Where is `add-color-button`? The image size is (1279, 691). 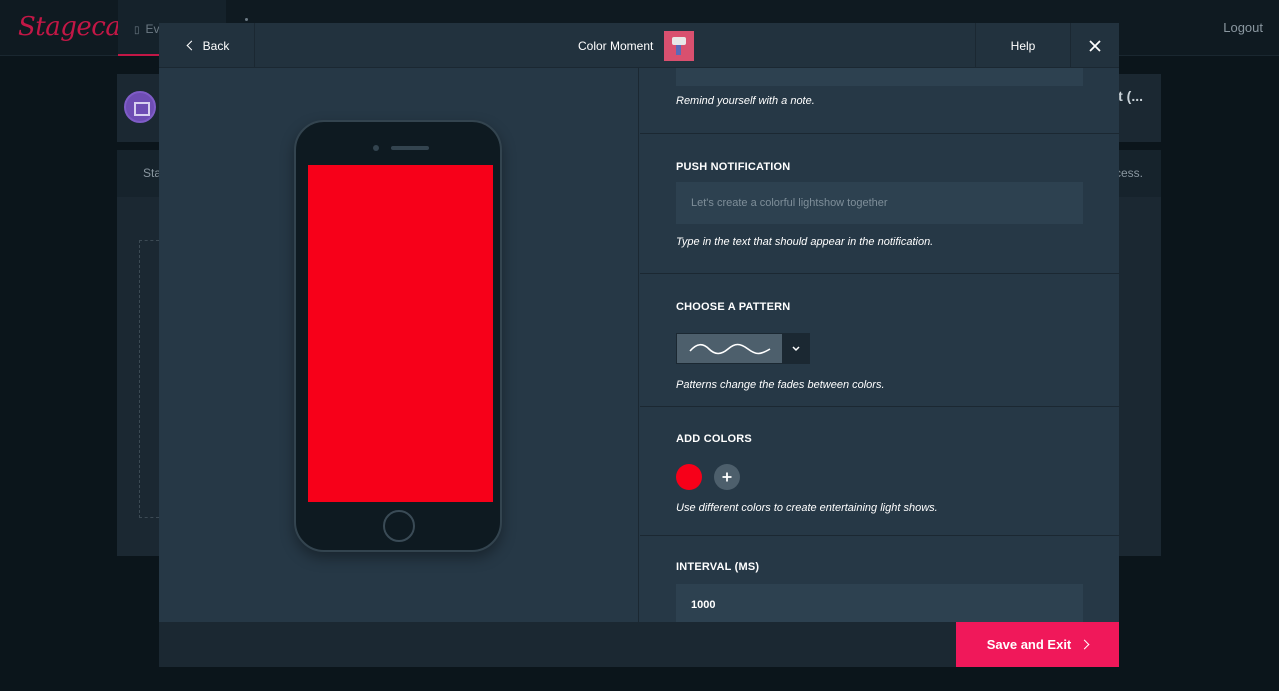
add-color-button is located at coordinates (727, 477).